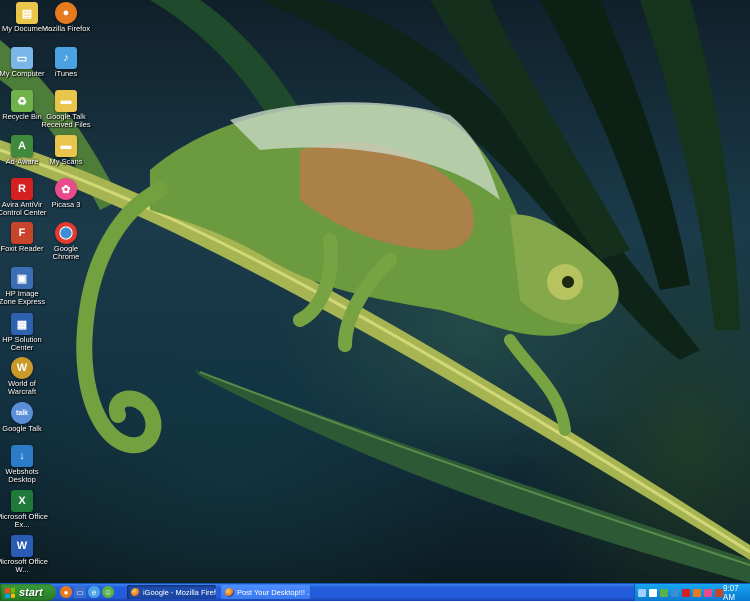 The width and height of the screenshot is (750, 602). What do you see at coordinates (171, 592) in the screenshot?
I see `taskbar-button-igoogle-firefox: iGoogle - Mozilla Firefox` at bounding box center [171, 592].